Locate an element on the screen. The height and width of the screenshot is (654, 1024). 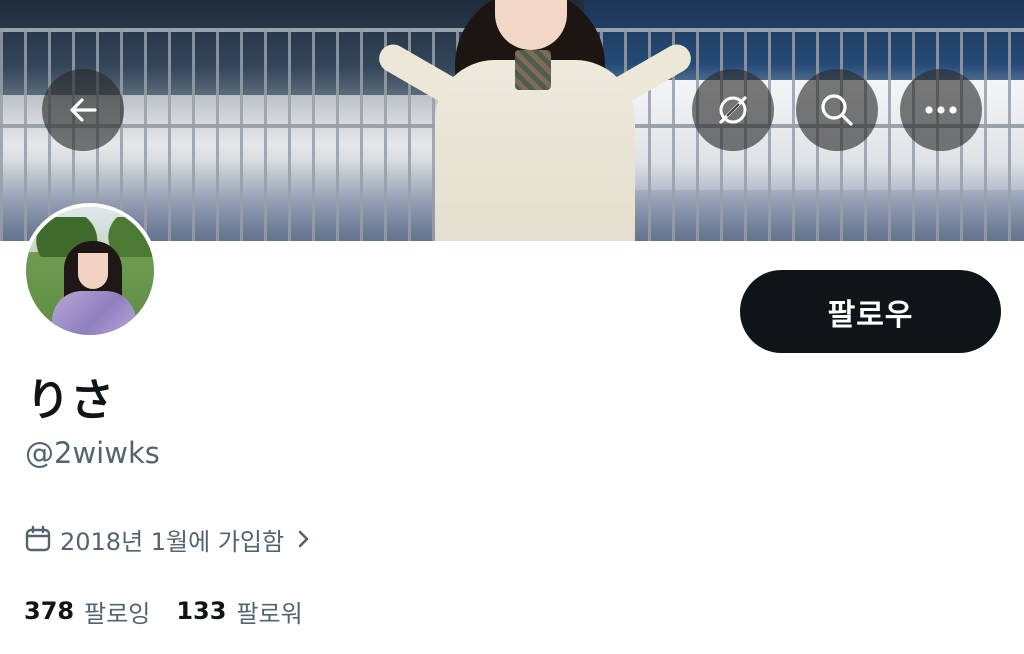
avatar is located at coordinates (90, 271).